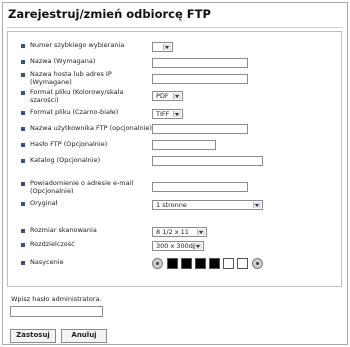 Image resolution: width=350 pixels, height=347 pixels. Describe the element at coordinates (65, 160) in the screenshot. I see `directory-label: Katalog (Opcjonalnie)` at that location.